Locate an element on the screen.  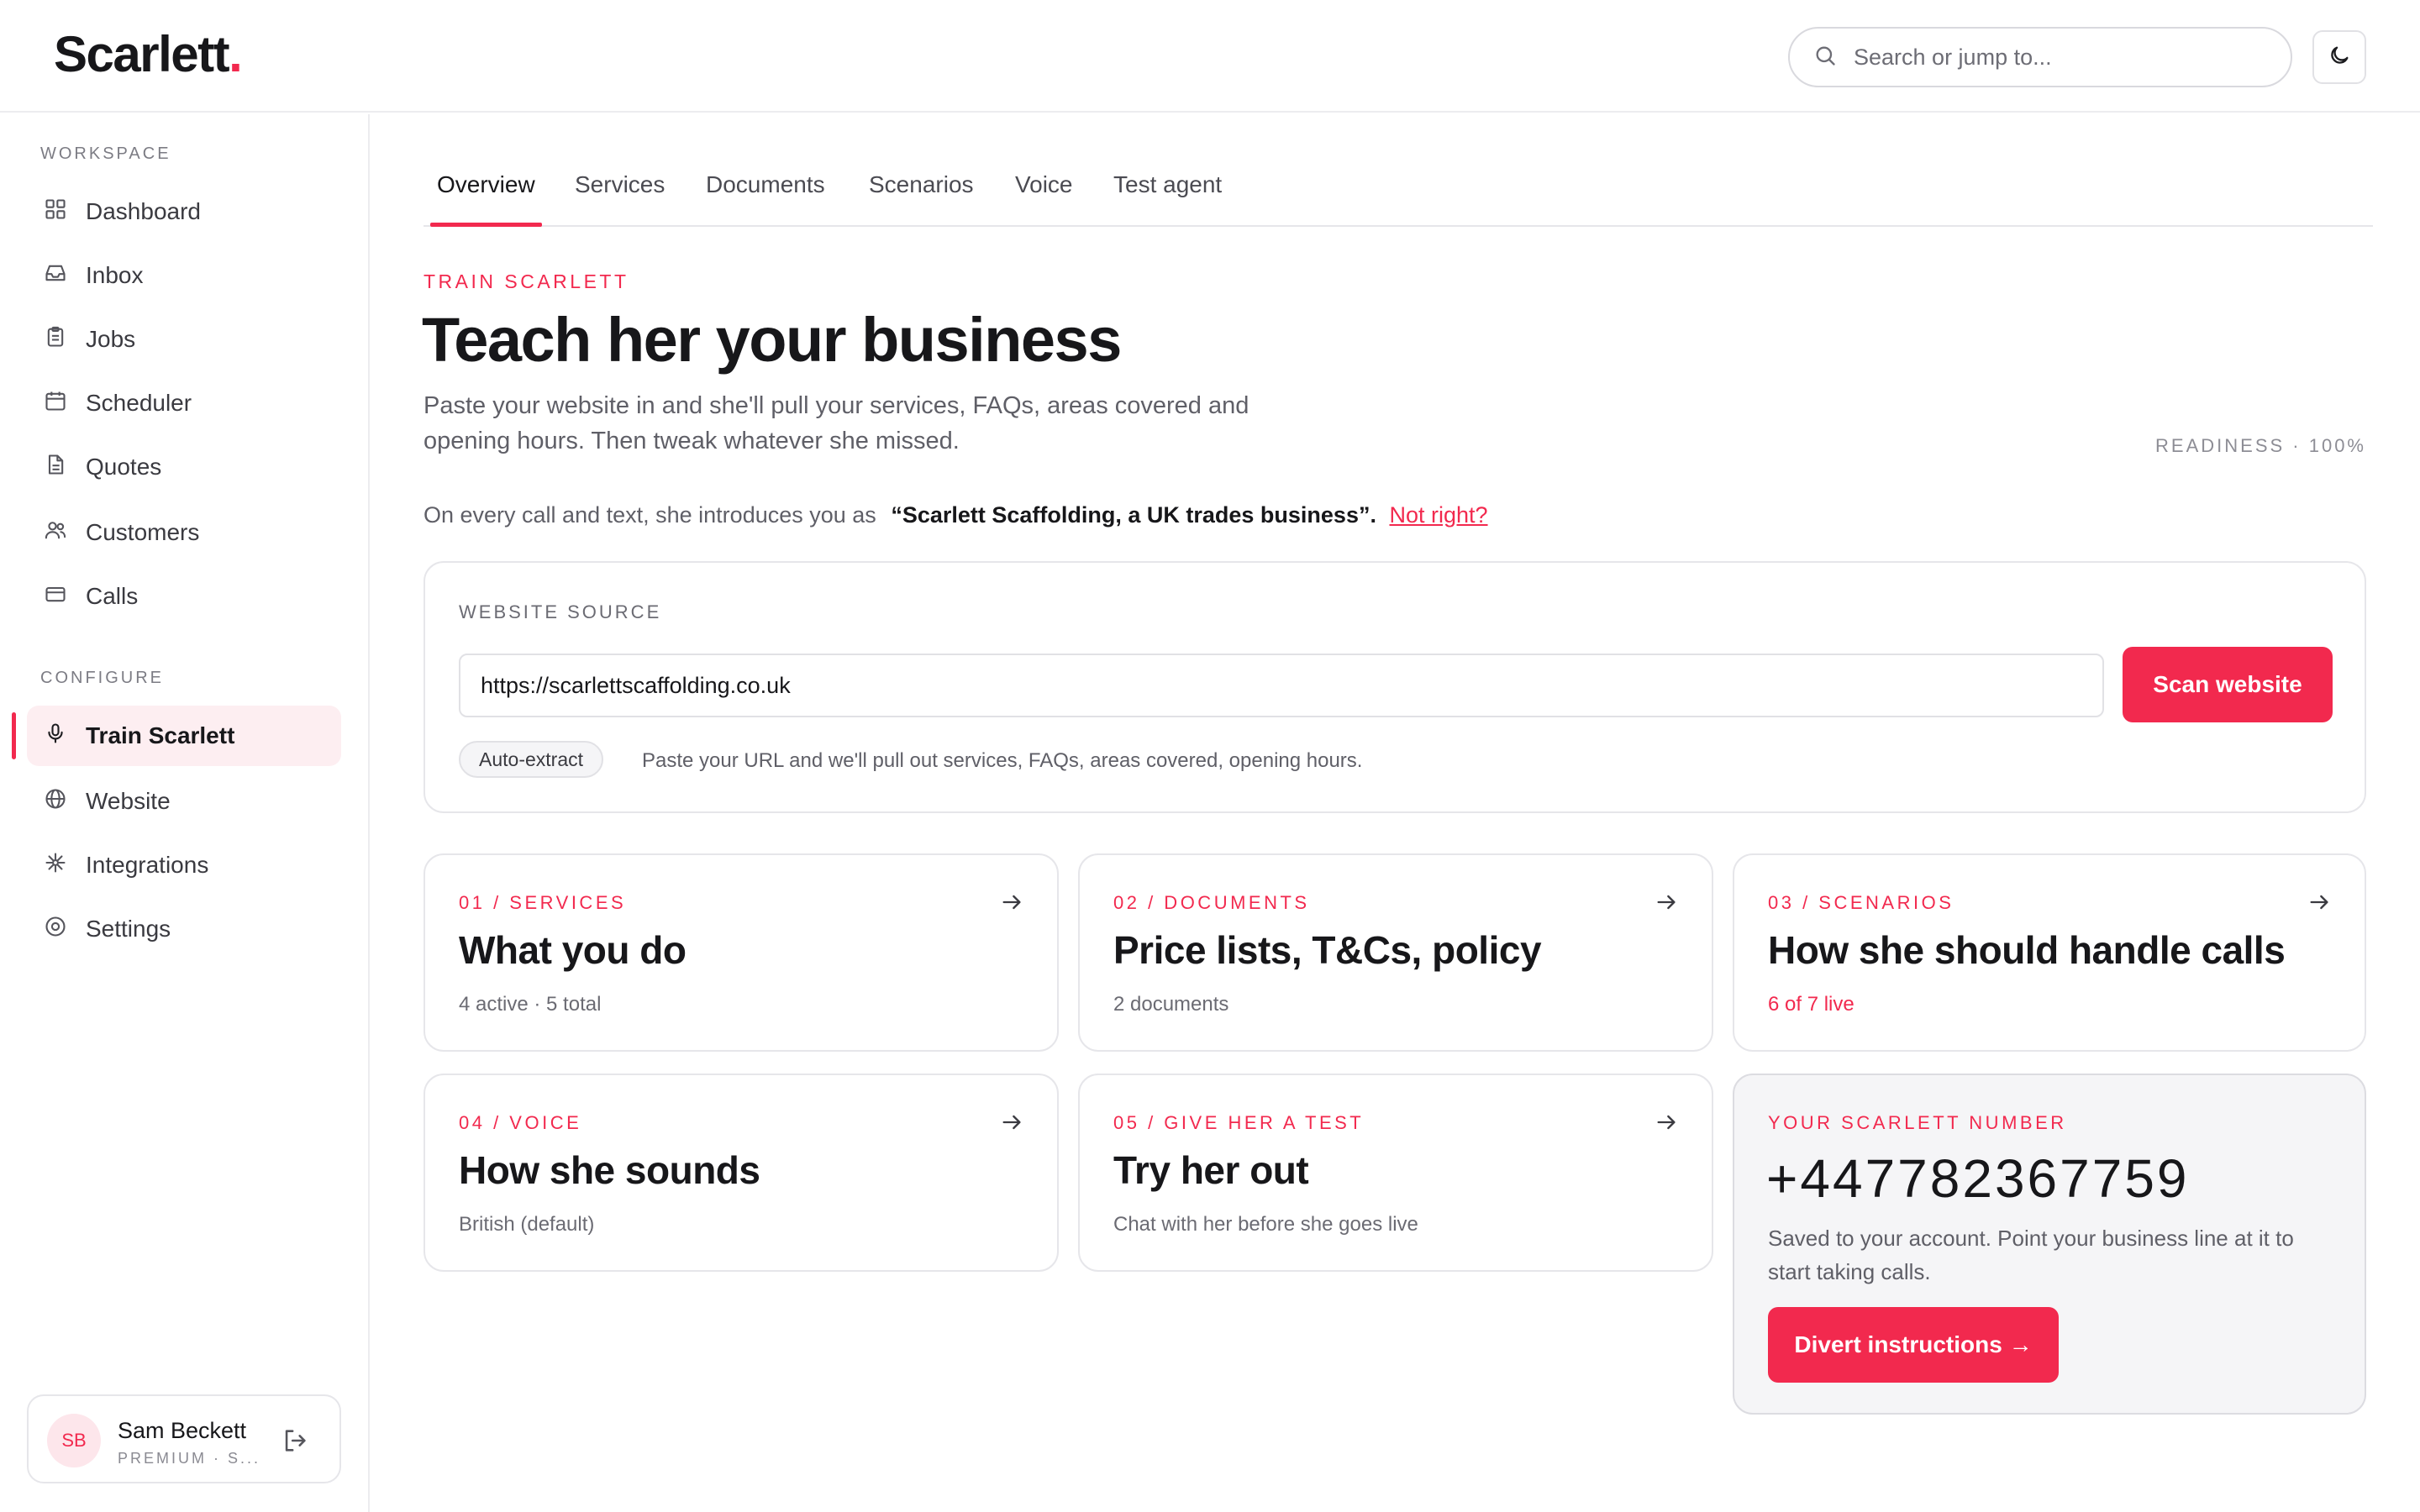
top-bar: Scarlett. is located at coordinates (1210, 56).